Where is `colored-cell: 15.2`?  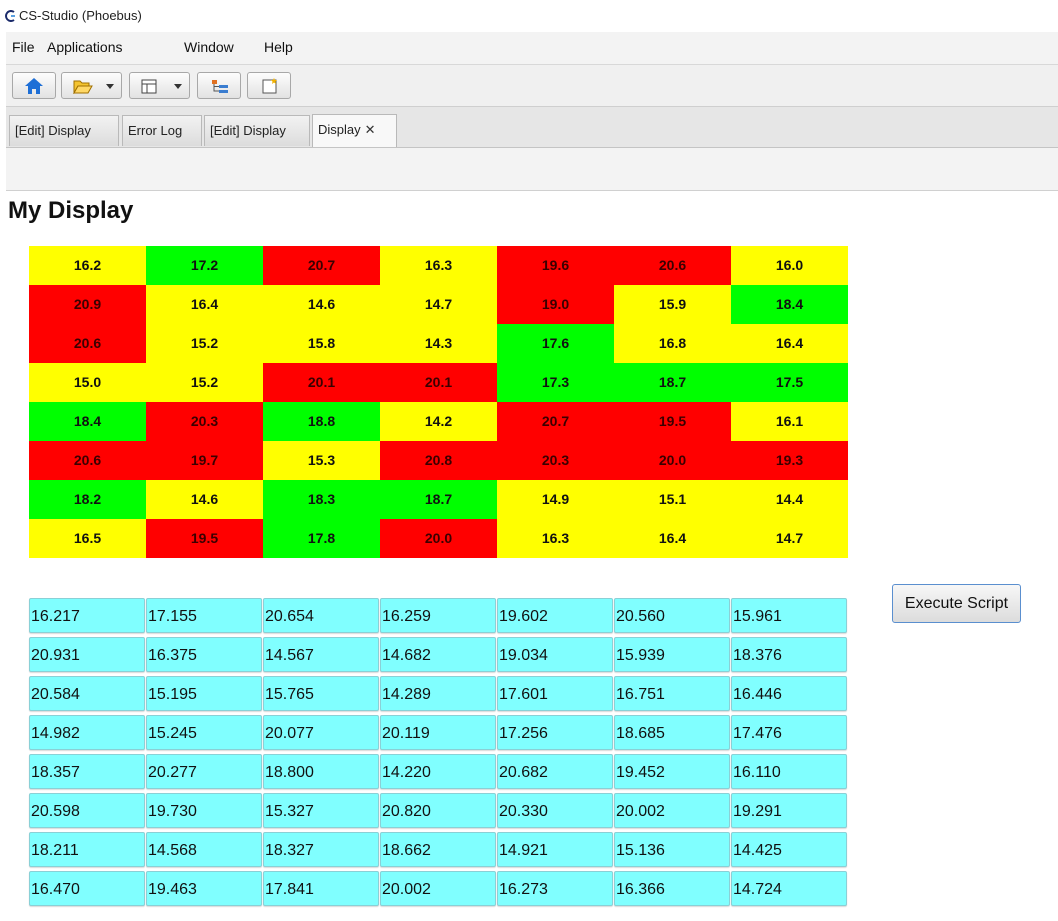
colored-cell: 15.2 is located at coordinates (204, 382).